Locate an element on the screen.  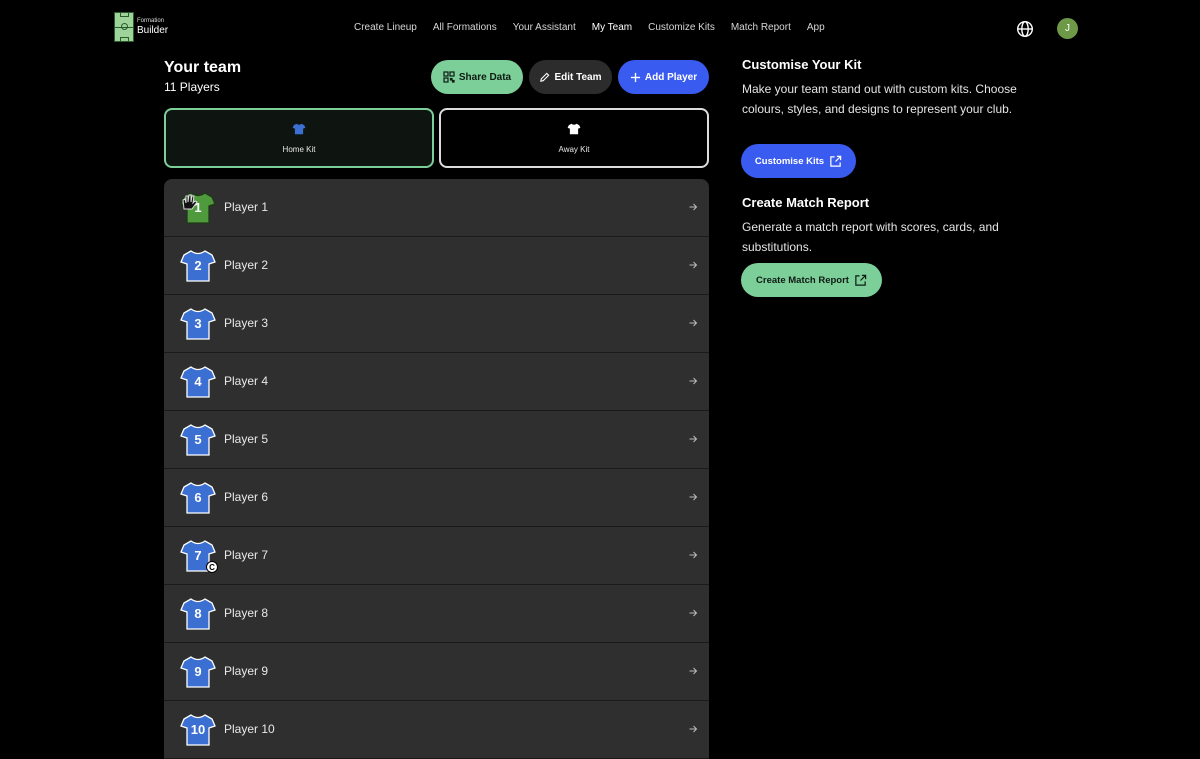
player-name: Player 2 is located at coordinates (246, 265).